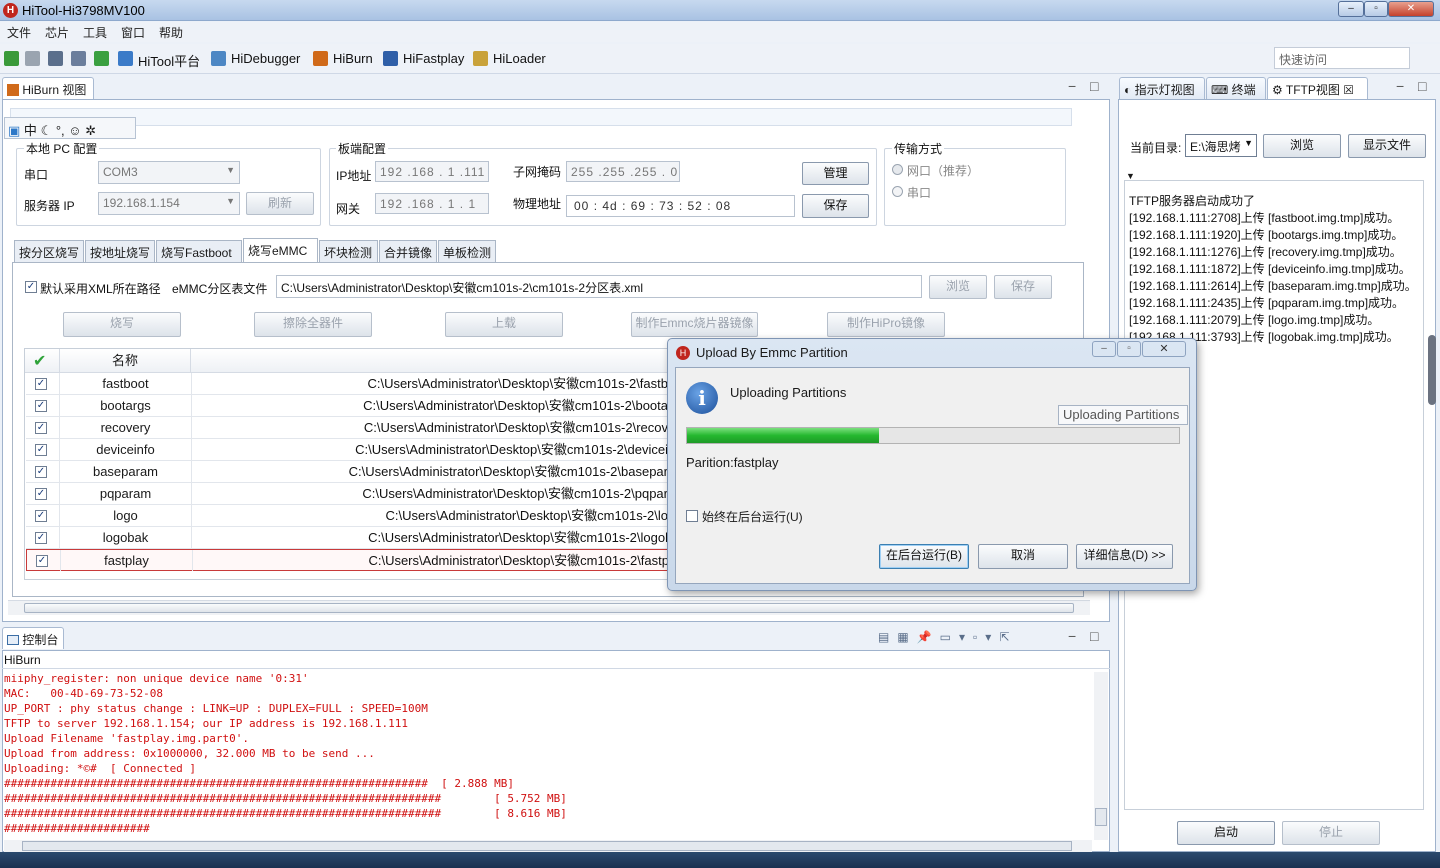 Image resolution: width=1440 pixels, height=868 pixels. Describe the element at coordinates (975, 638) in the screenshot. I see `new-console-icon: ▫` at that location.